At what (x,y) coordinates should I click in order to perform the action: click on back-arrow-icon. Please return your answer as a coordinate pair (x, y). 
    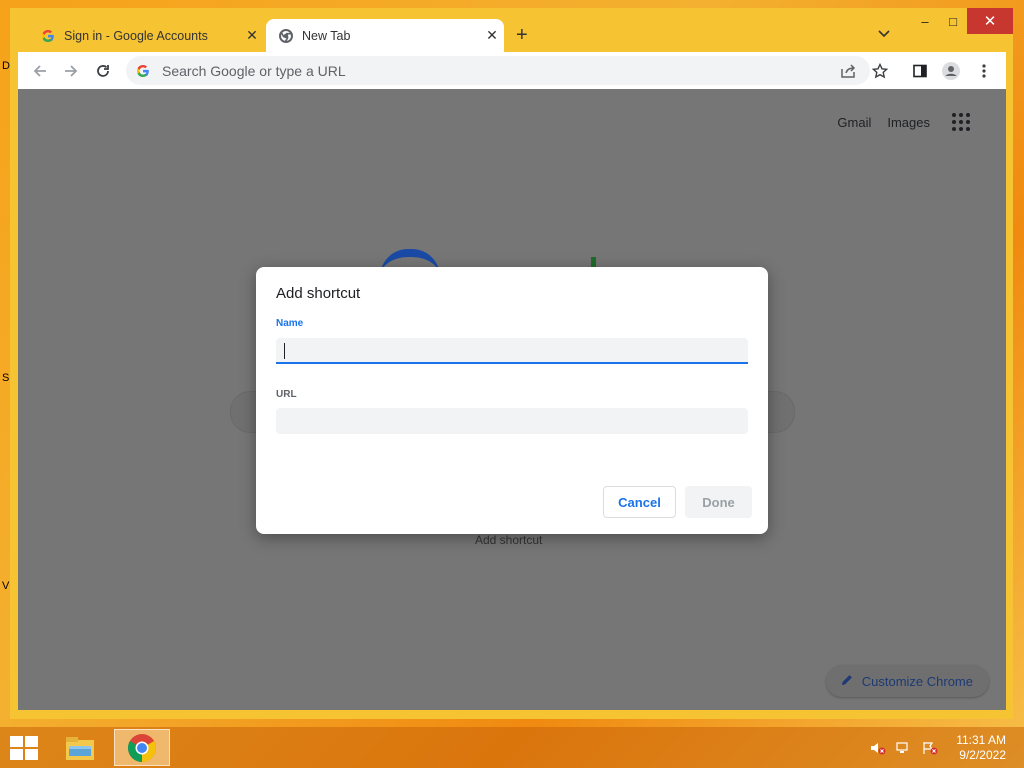
    Looking at the image, I should click on (40, 71).